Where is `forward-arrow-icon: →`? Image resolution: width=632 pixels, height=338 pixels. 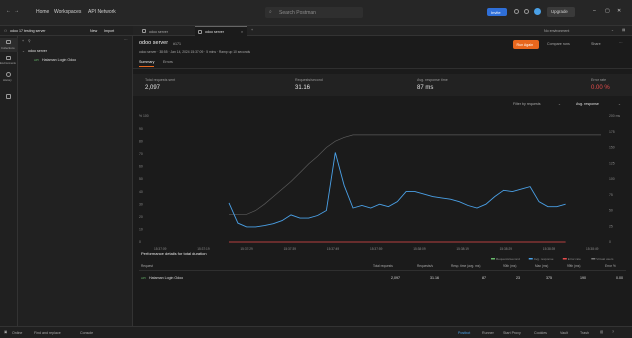
forward-arrow-icon: → is located at coordinates (16, 11).